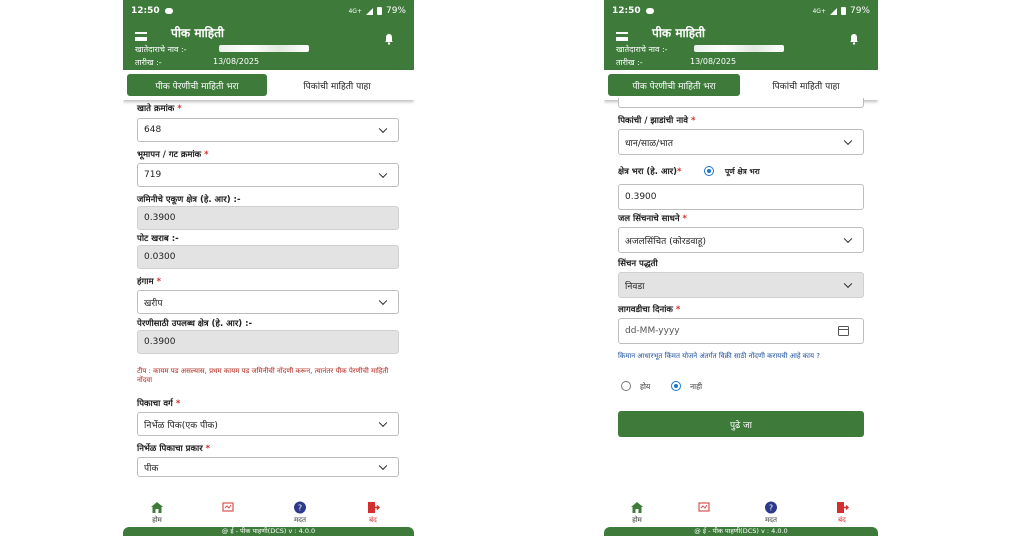  What do you see at coordinates (173, 155) in the screenshot?
I see `survey-no-label: भूमापन / गट क्रमांक *` at bounding box center [173, 155].